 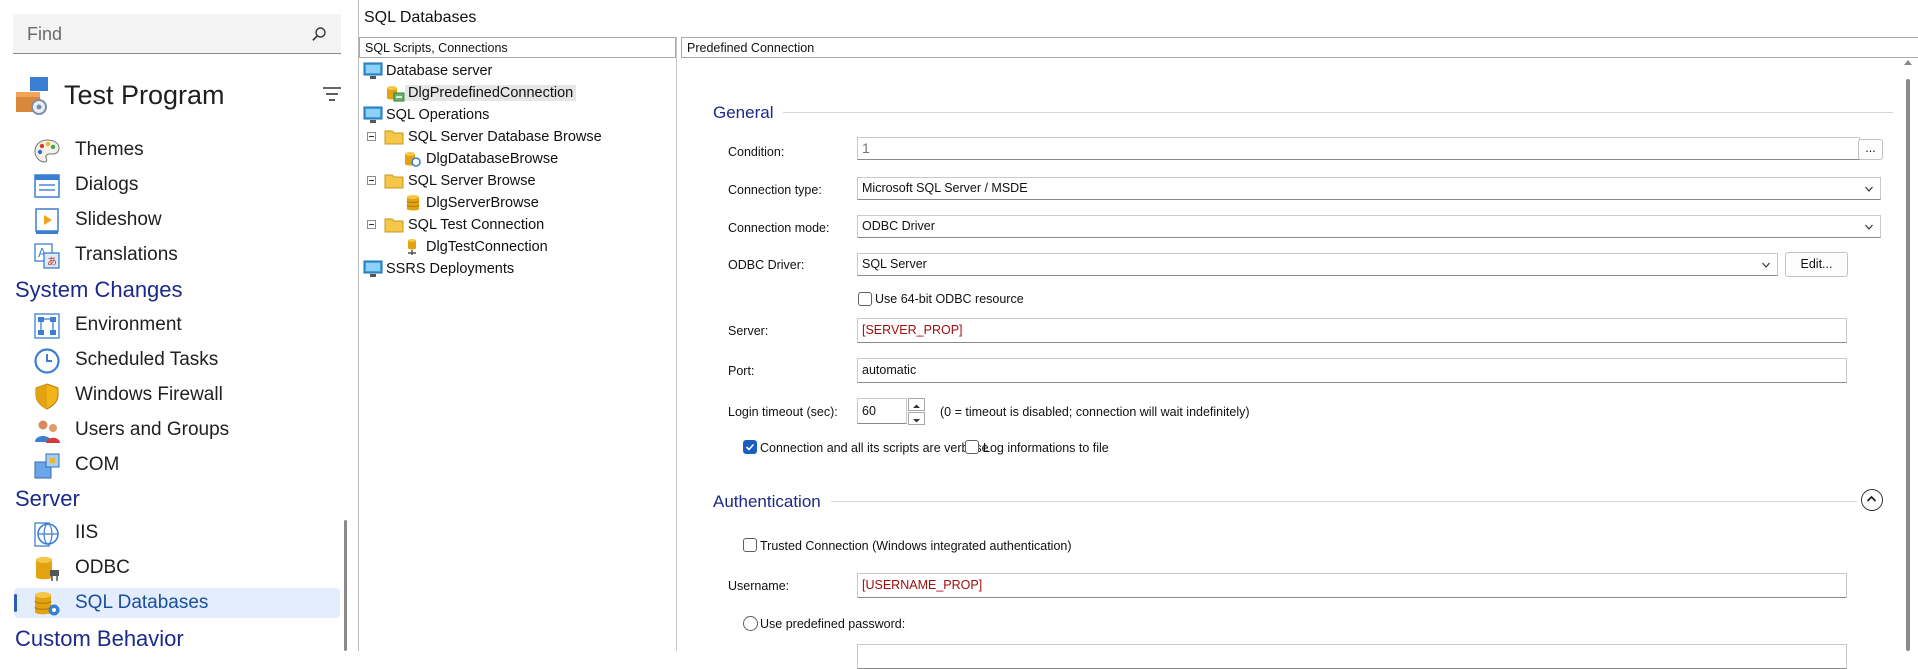 I want to click on login-timeout-spinner, so click(x=916, y=411).